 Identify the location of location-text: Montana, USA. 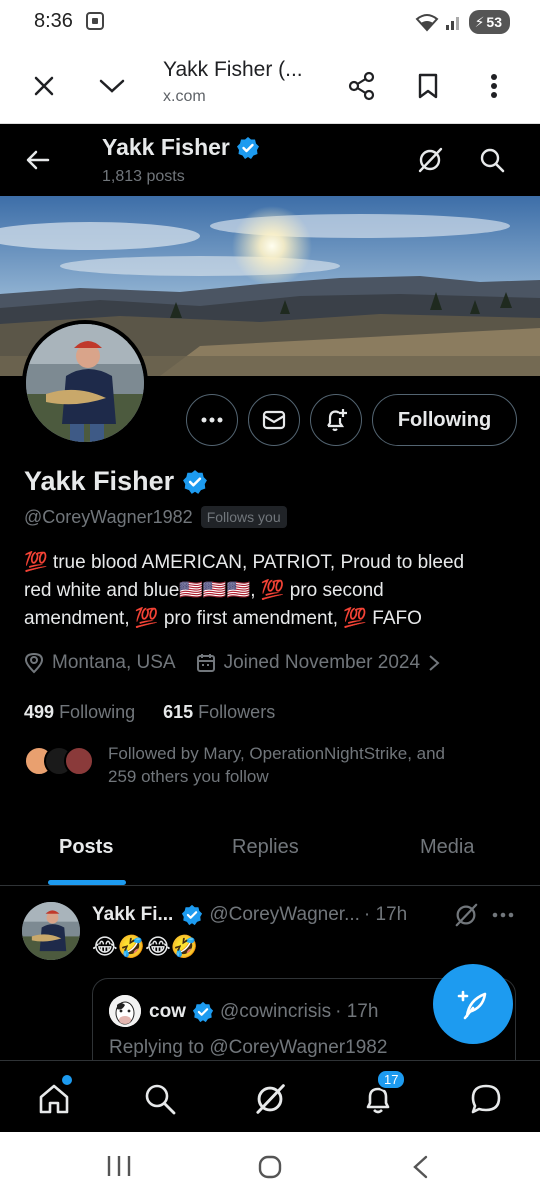
(114, 662).